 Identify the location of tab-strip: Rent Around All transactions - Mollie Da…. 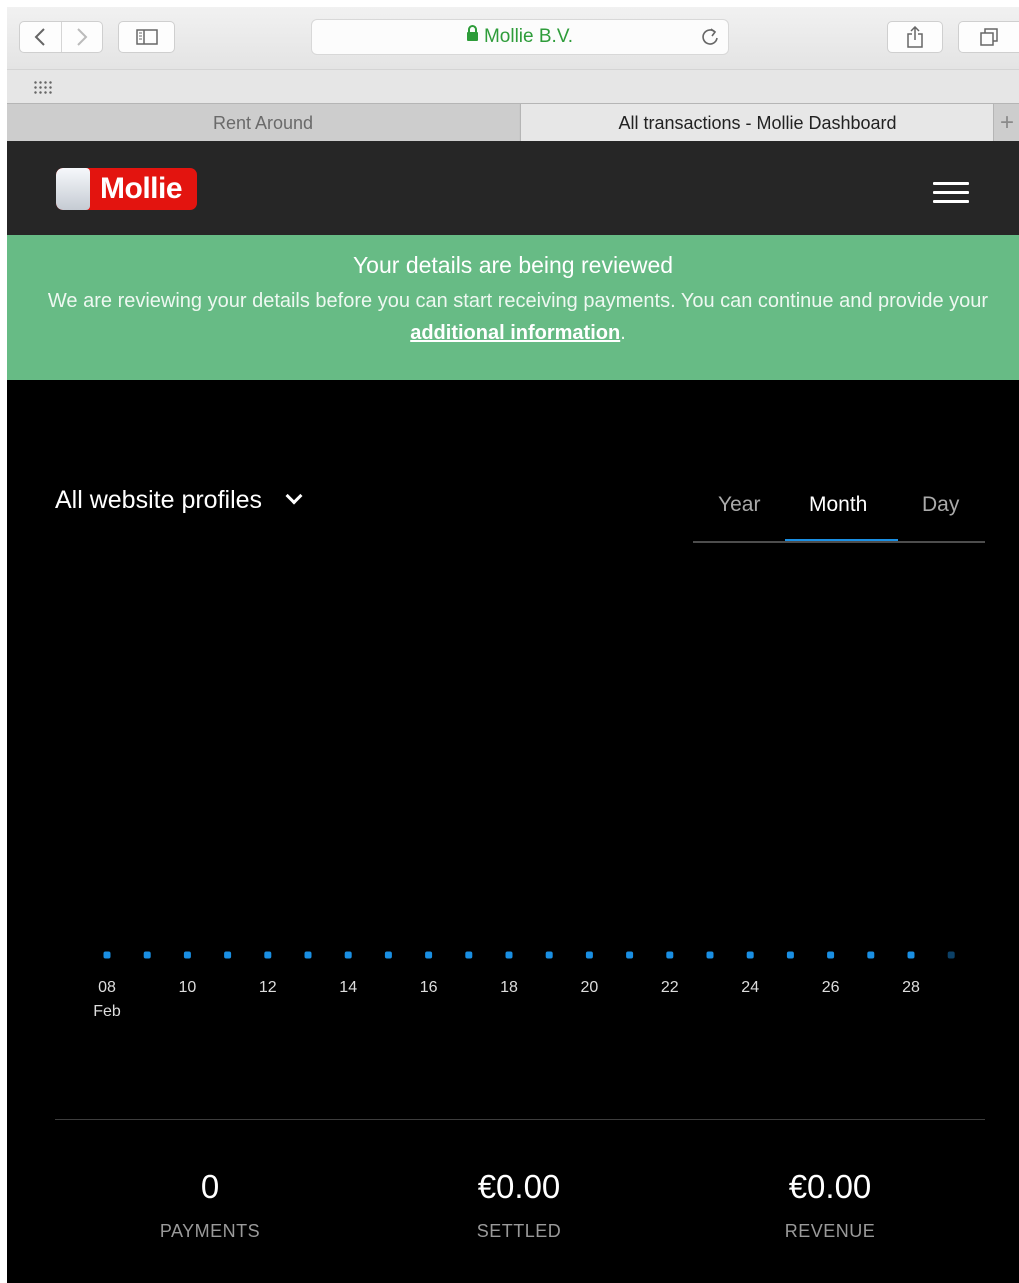
(513, 122).